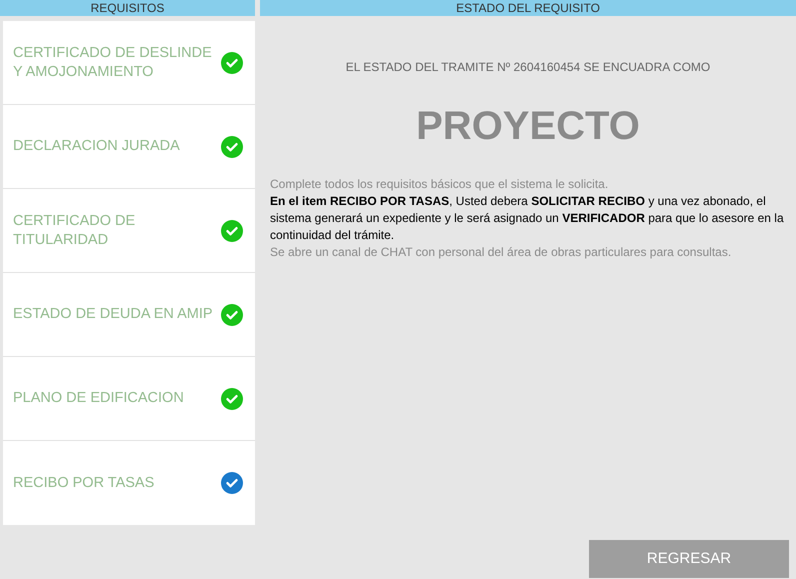 Image resolution: width=796 pixels, height=579 pixels. I want to click on requirement-item: PLANO DE EDIFICACION, so click(129, 399).